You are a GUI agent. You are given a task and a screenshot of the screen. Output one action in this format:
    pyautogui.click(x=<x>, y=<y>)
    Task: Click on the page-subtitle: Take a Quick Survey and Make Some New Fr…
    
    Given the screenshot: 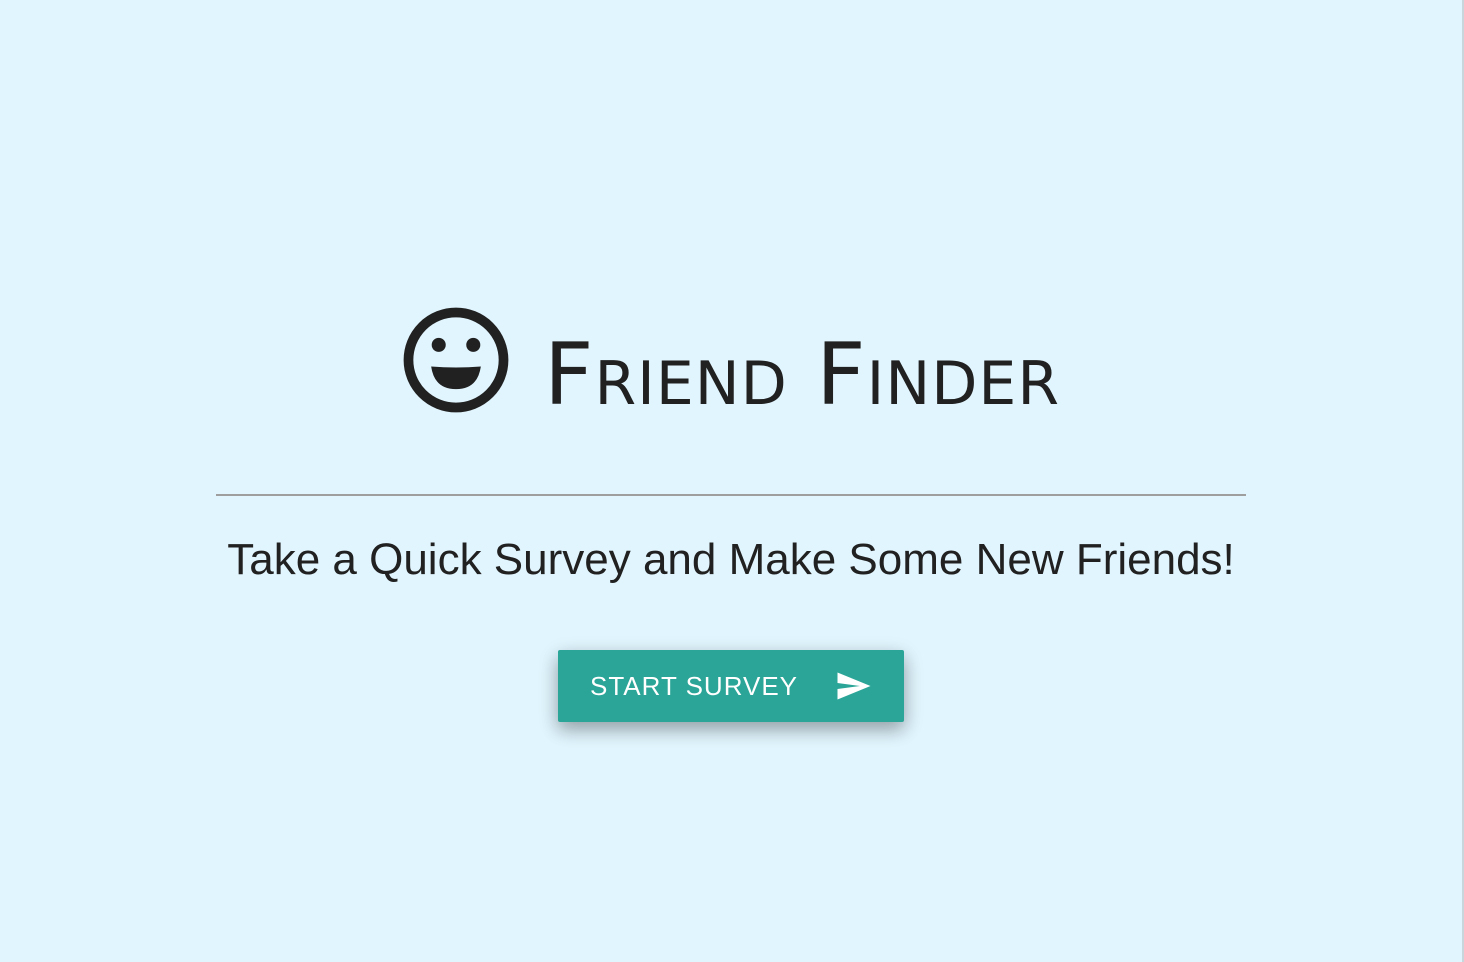 What is the action you would take?
    pyautogui.click(x=731, y=559)
    